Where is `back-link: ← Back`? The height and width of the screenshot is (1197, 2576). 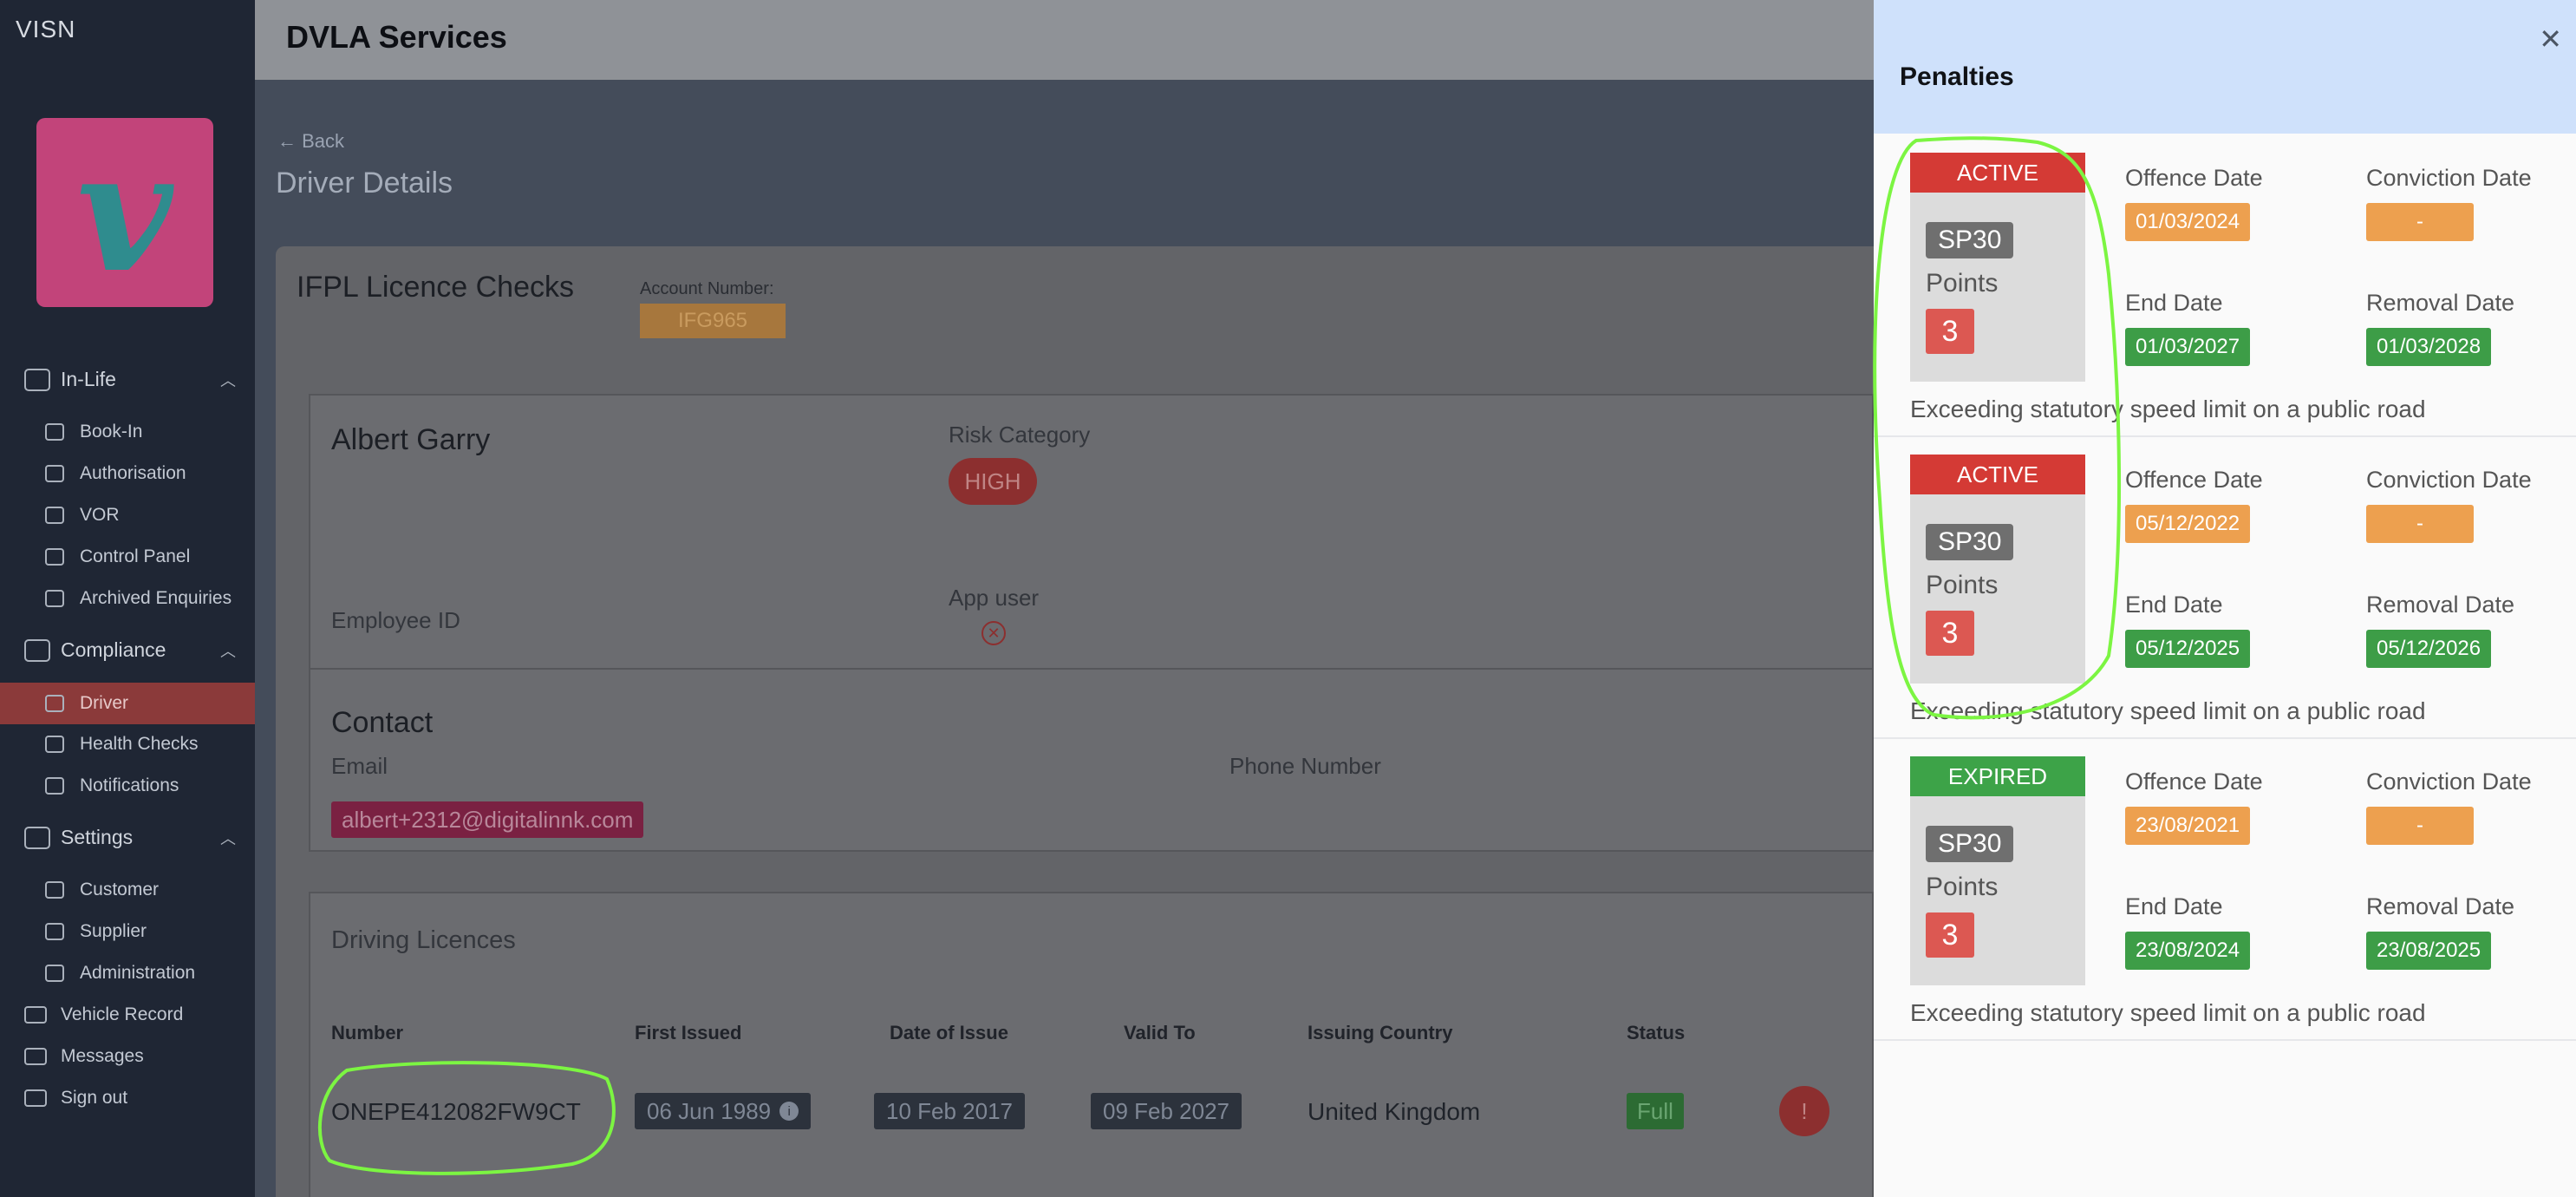 back-link: ← Back is located at coordinates (311, 141).